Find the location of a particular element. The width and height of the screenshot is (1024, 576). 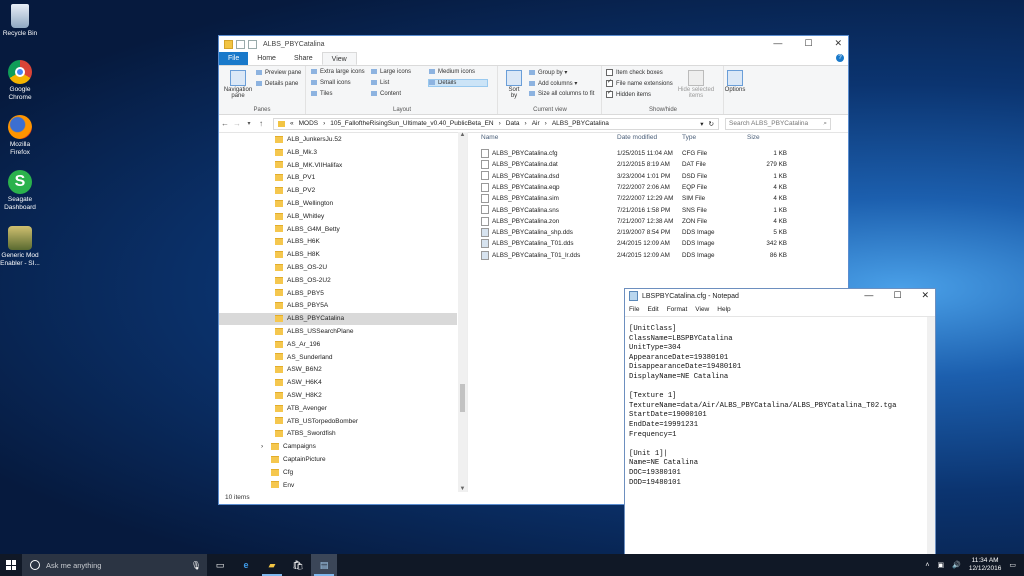

nav-tree-item: ALB_MK.VIIHalifax is located at coordinates (338, 166).